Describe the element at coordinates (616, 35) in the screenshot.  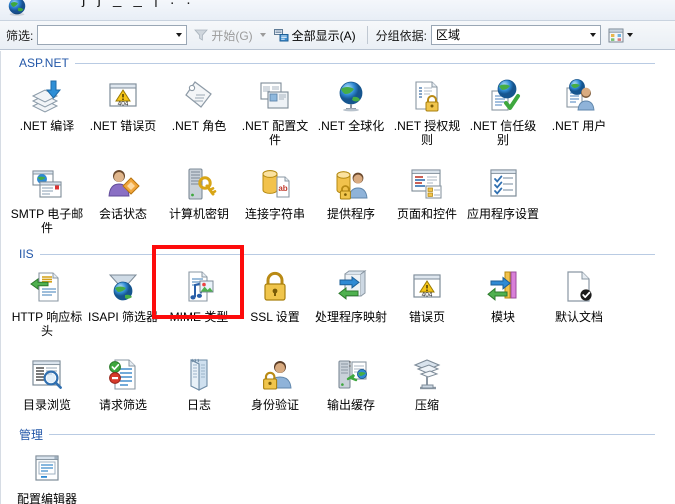
I see `grid-view-icon` at that location.